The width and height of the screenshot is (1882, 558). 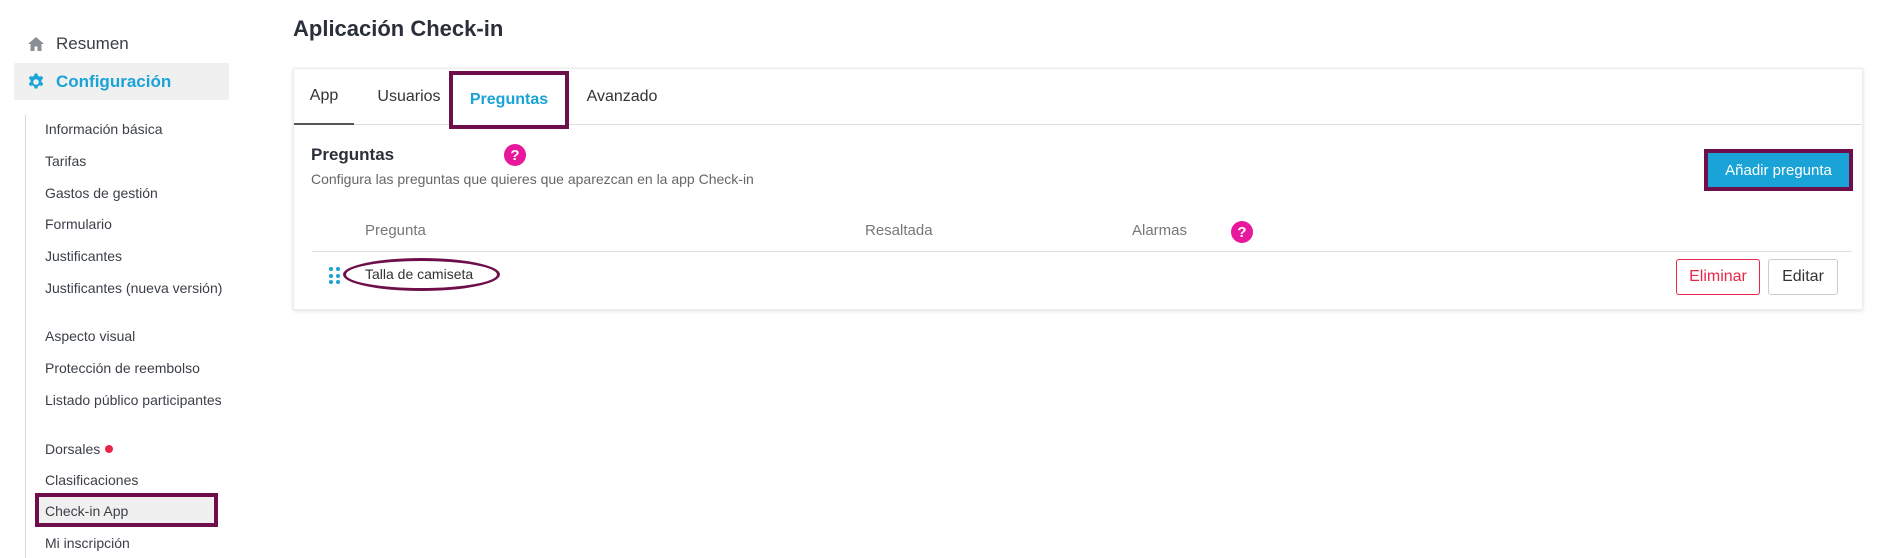 What do you see at coordinates (92, 43) in the screenshot?
I see `sidebar-item-label: Resumen` at bounding box center [92, 43].